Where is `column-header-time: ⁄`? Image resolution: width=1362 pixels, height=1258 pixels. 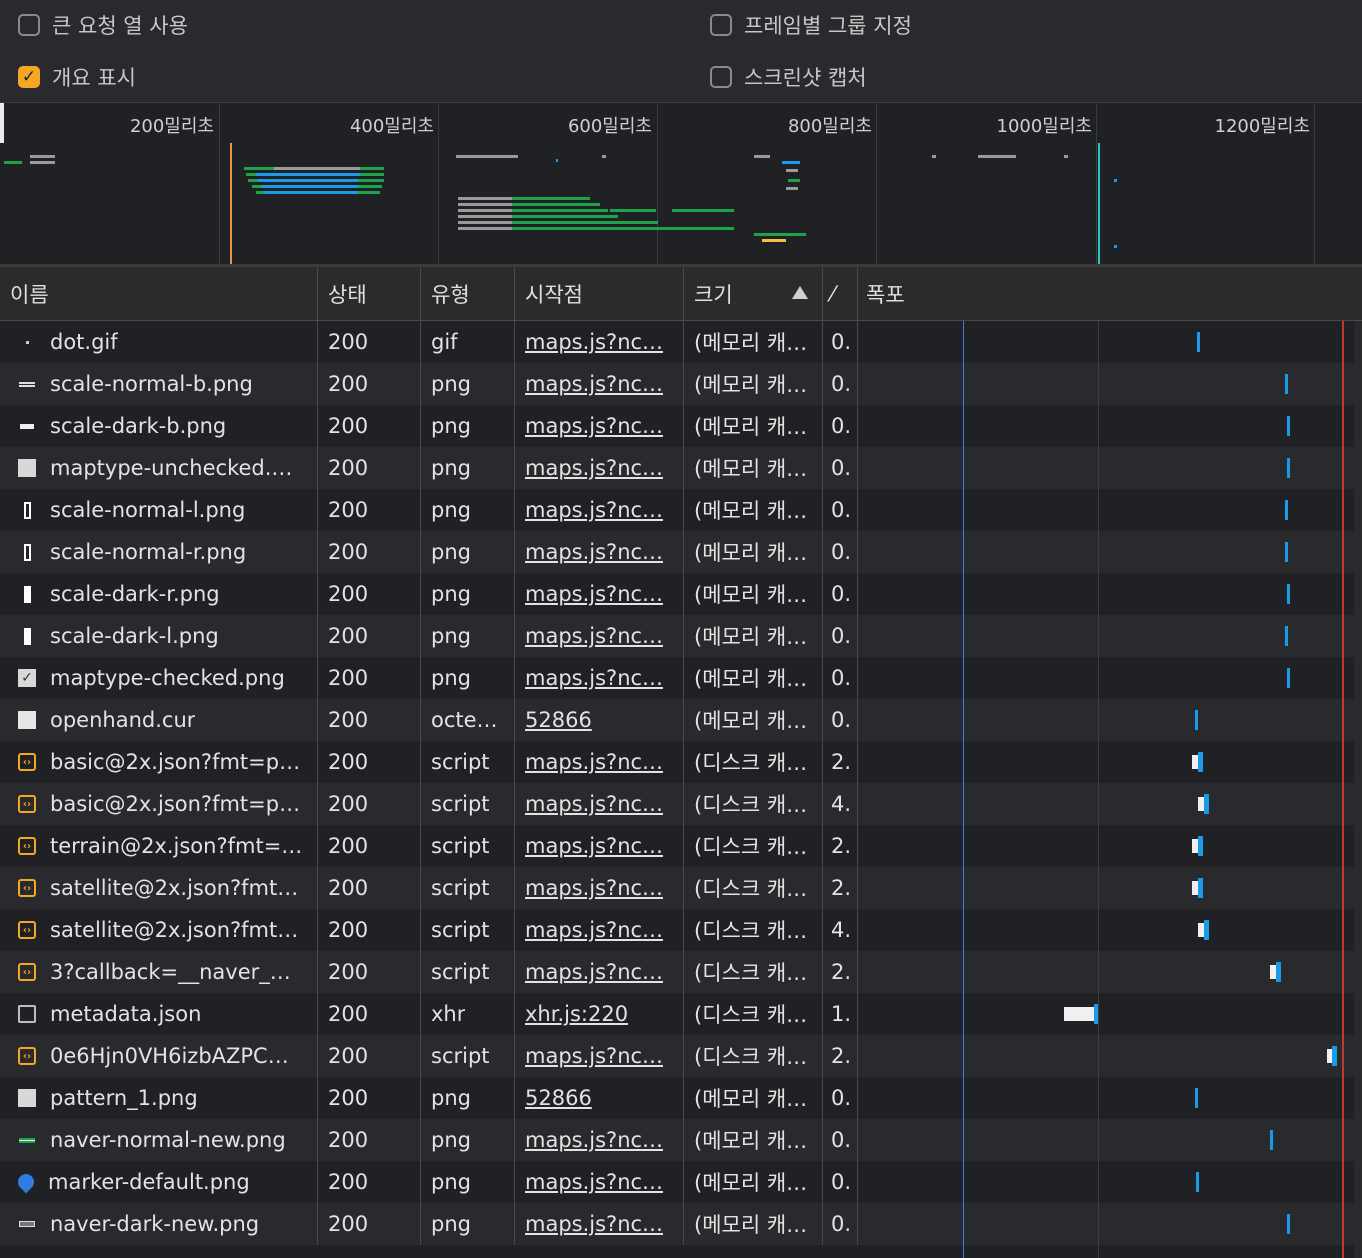
column-header-time: ⁄ is located at coordinates (840, 293).